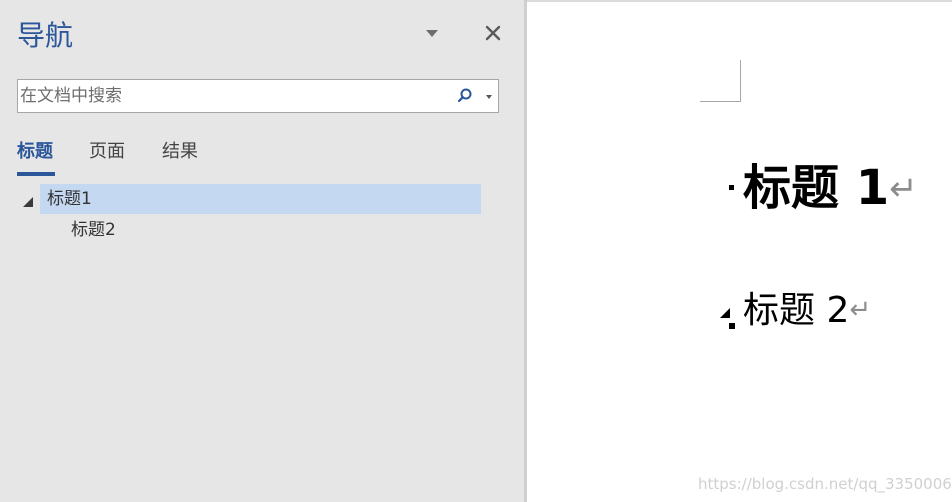 Image resolution: width=952 pixels, height=502 pixels. I want to click on document-heading-2: 标题 2↵, so click(807, 312).